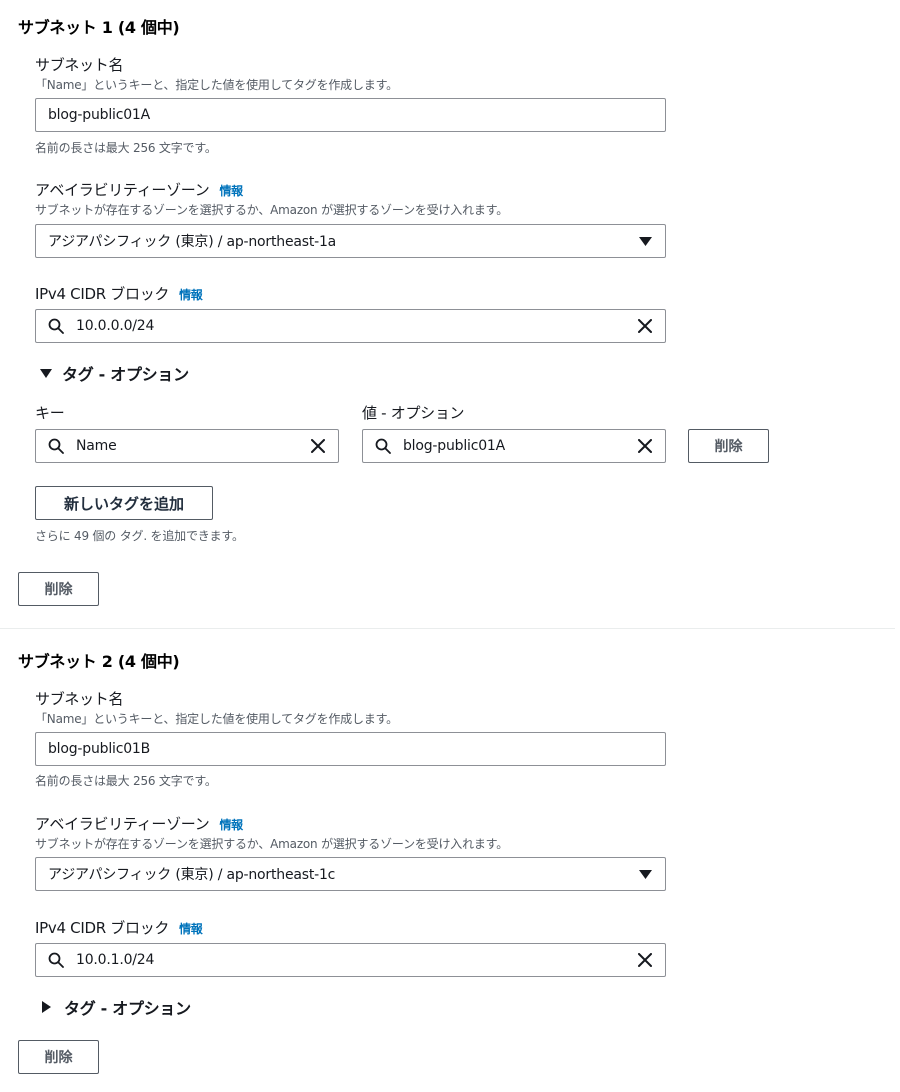  What do you see at coordinates (99, 661) in the screenshot?
I see `subnet-2-title: サブネット 2 (4 個中)` at bounding box center [99, 661].